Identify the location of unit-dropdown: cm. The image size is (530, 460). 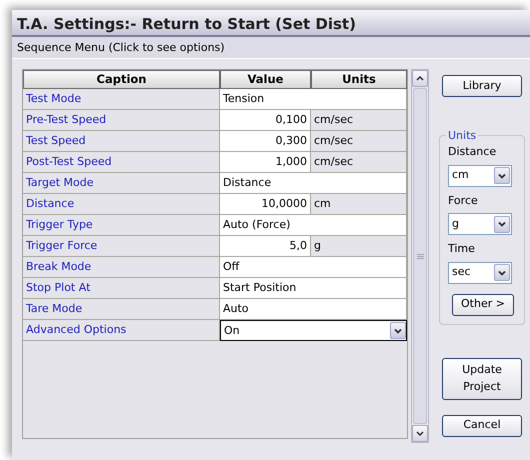
(480, 175).